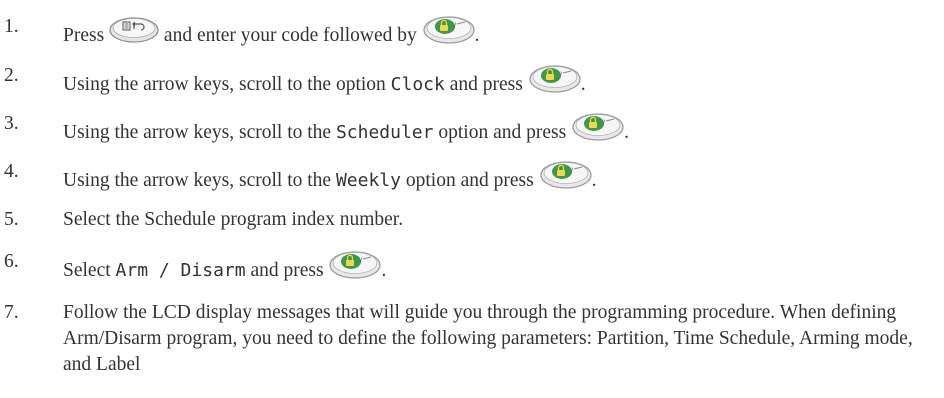 Image resolution: width=944 pixels, height=398 pixels. Describe the element at coordinates (11, 171) in the screenshot. I see `step-number: 4.` at that location.